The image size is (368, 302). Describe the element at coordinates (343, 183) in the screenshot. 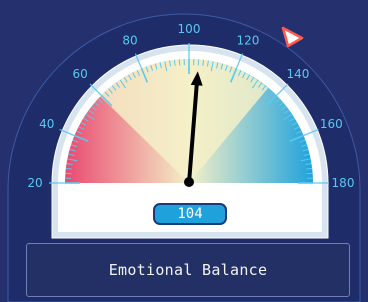

I see `scale-label: 180` at that location.